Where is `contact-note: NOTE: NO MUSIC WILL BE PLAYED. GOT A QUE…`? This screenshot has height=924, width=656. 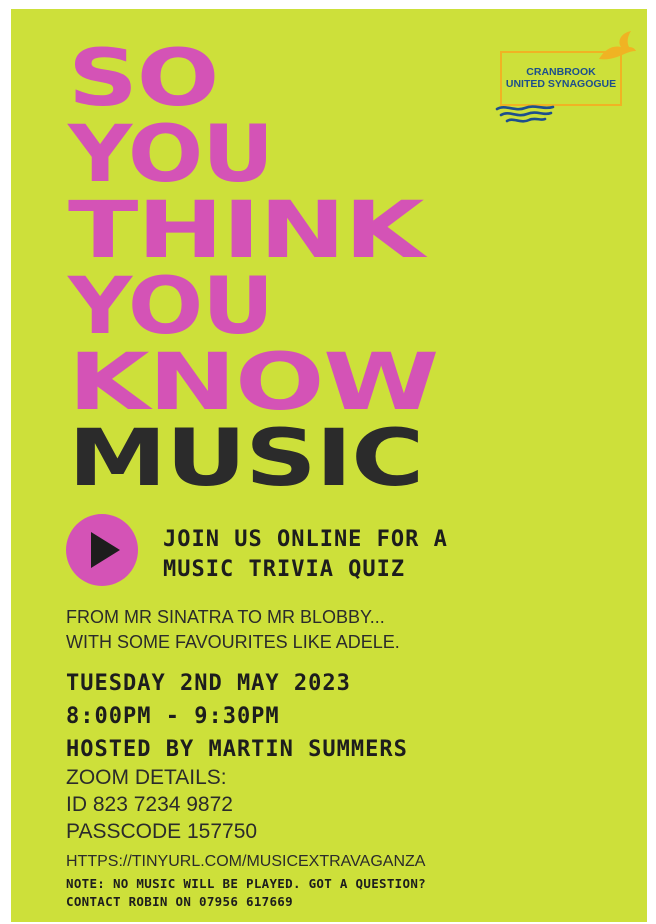 contact-note: NOTE: NO MUSIC WILL BE PLAYED. GOT A QUE… is located at coordinates (246, 893).